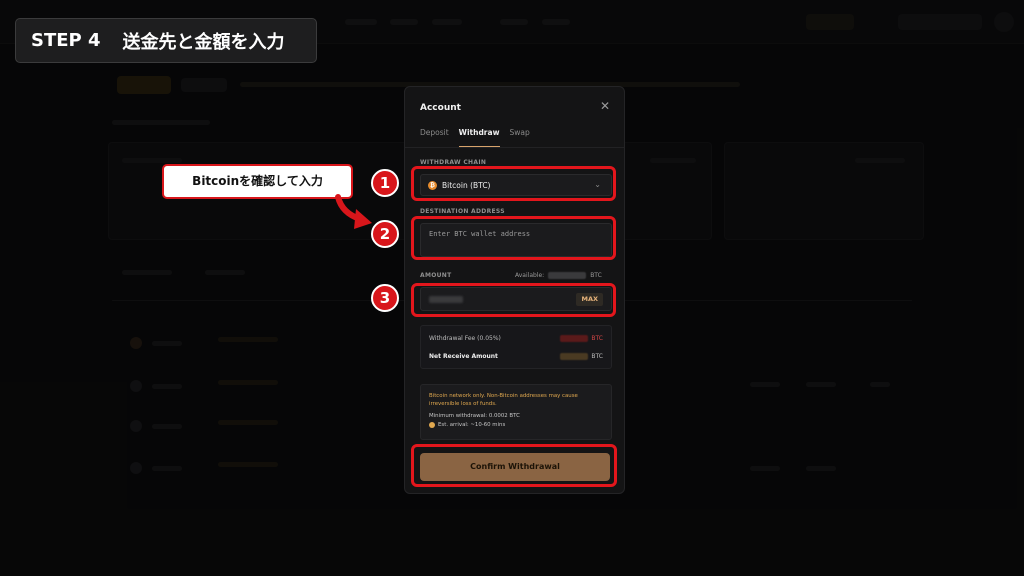  What do you see at coordinates (514, 147) in the screenshot?
I see `tab-divider` at bounding box center [514, 147].